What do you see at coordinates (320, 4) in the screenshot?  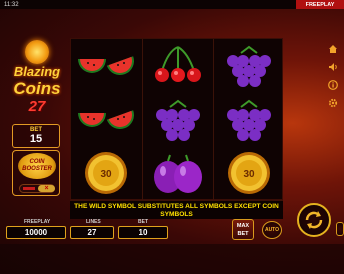 I see `freeplay-badge: FREEPLAY` at bounding box center [320, 4].